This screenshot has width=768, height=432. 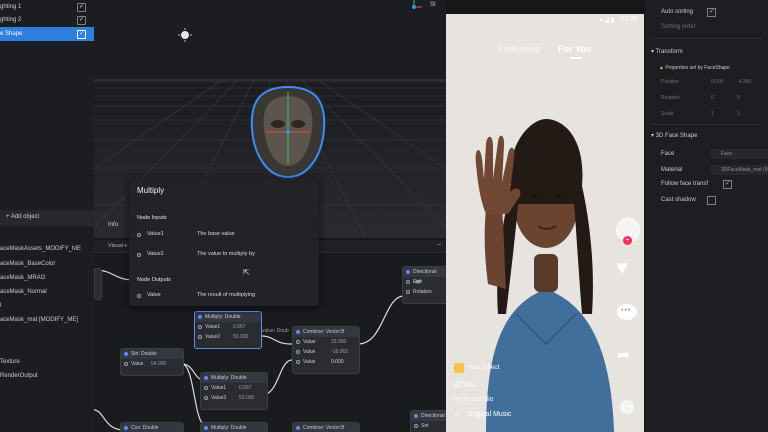 What do you see at coordinates (489, 414) in the screenshot?
I see `music-title: Original Music` at bounding box center [489, 414].